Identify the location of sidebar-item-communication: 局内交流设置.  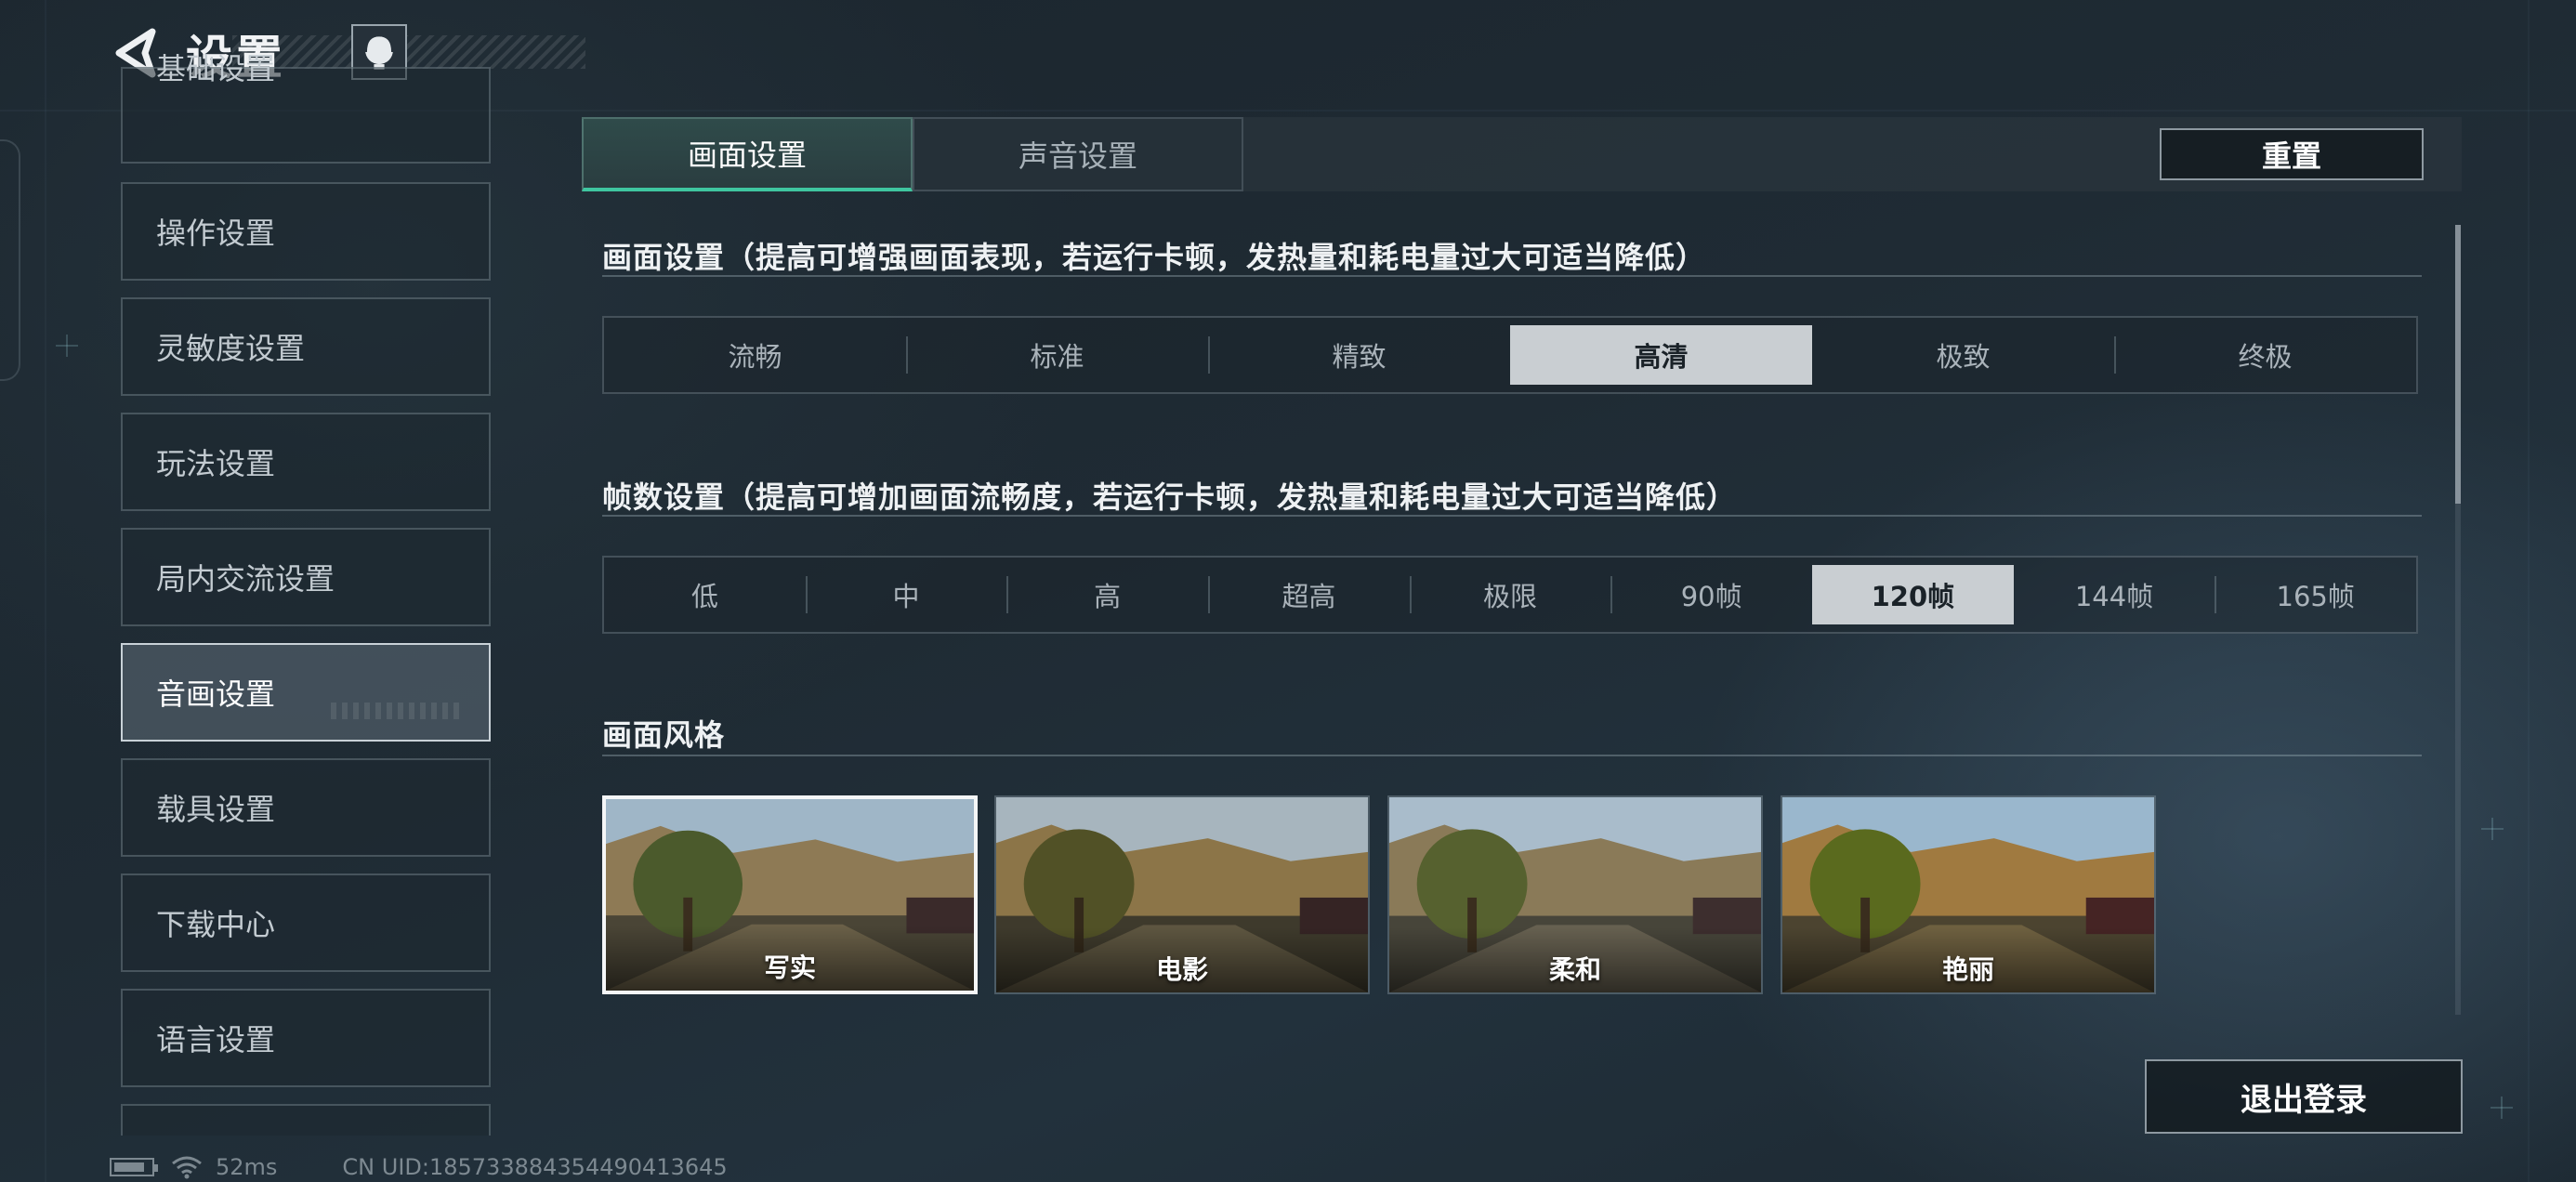
(306, 577).